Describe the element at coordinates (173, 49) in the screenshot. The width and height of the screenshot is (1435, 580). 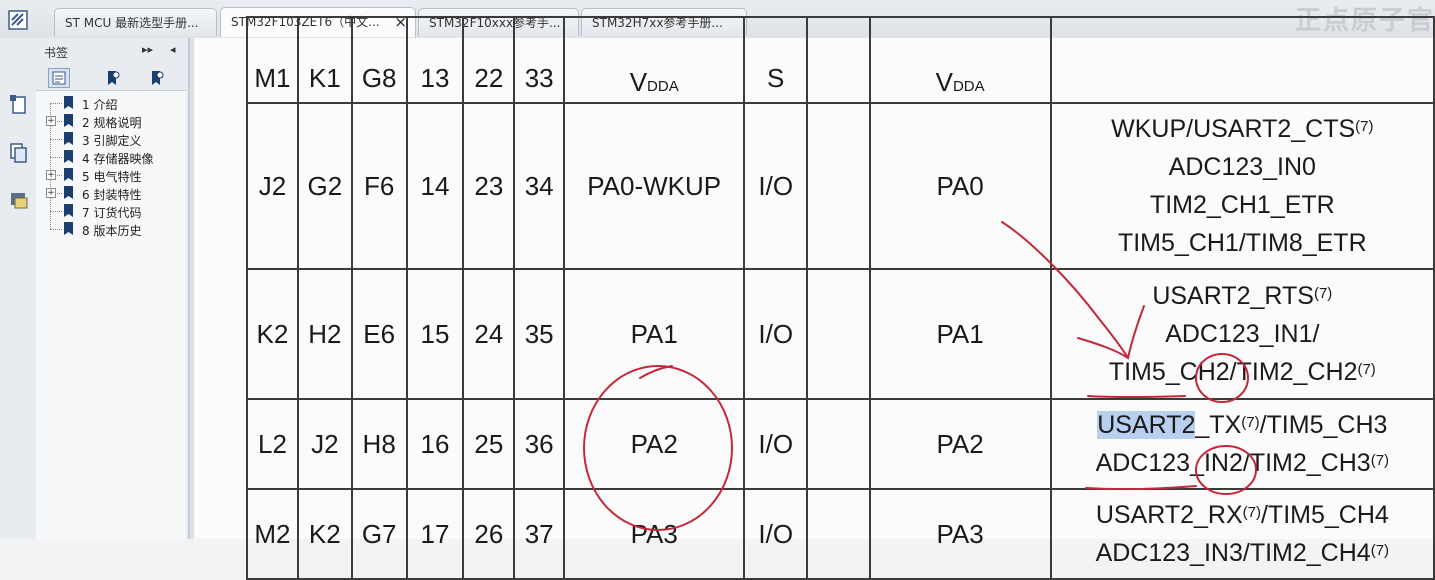
I see `collapse-panel-icon: ◂` at that location.